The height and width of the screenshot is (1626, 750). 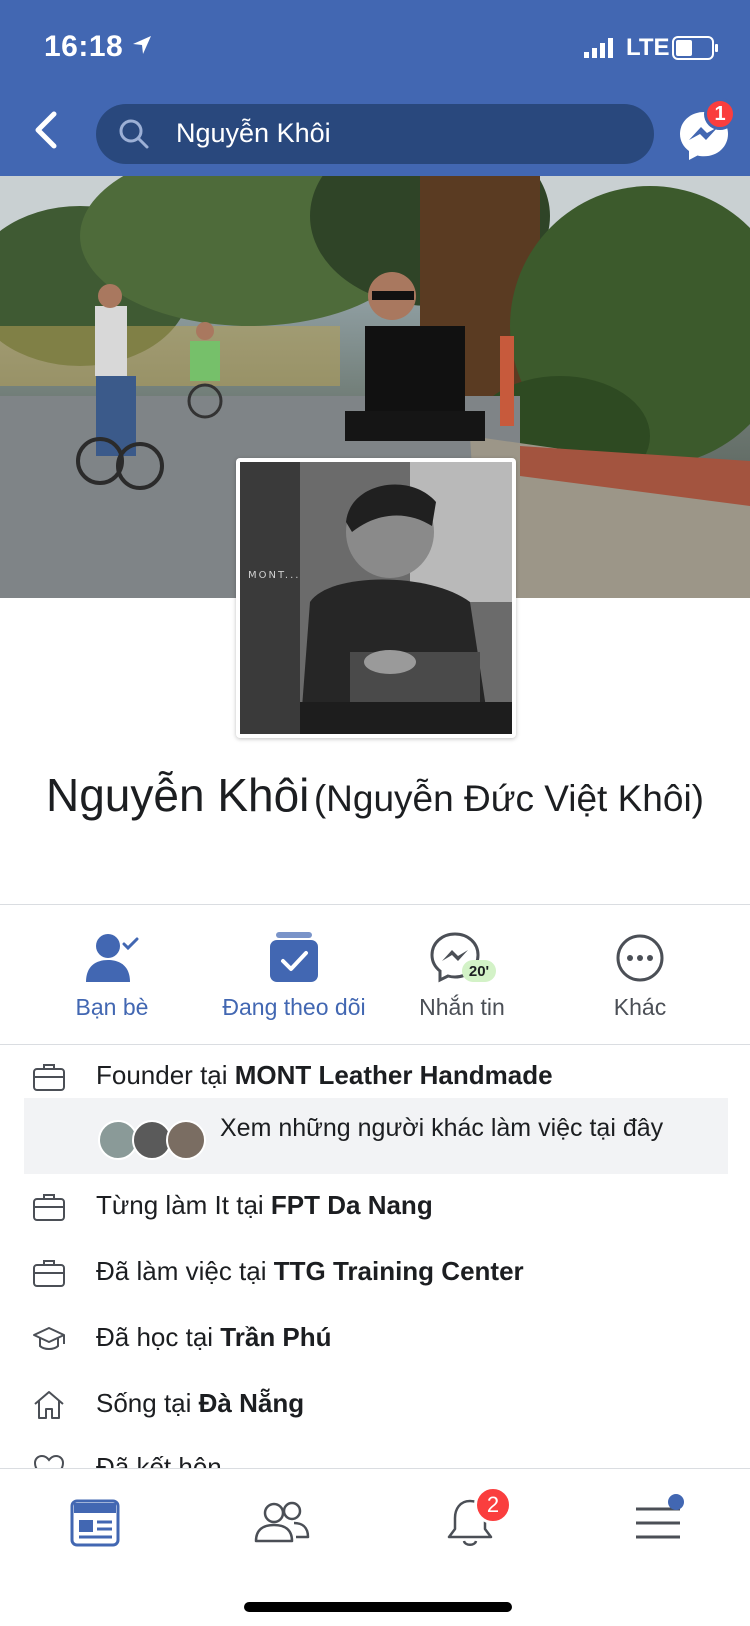 I want to click on about-previous-work: Từng làm It tại FPT Da Nang, so click(x=375, y=1206).